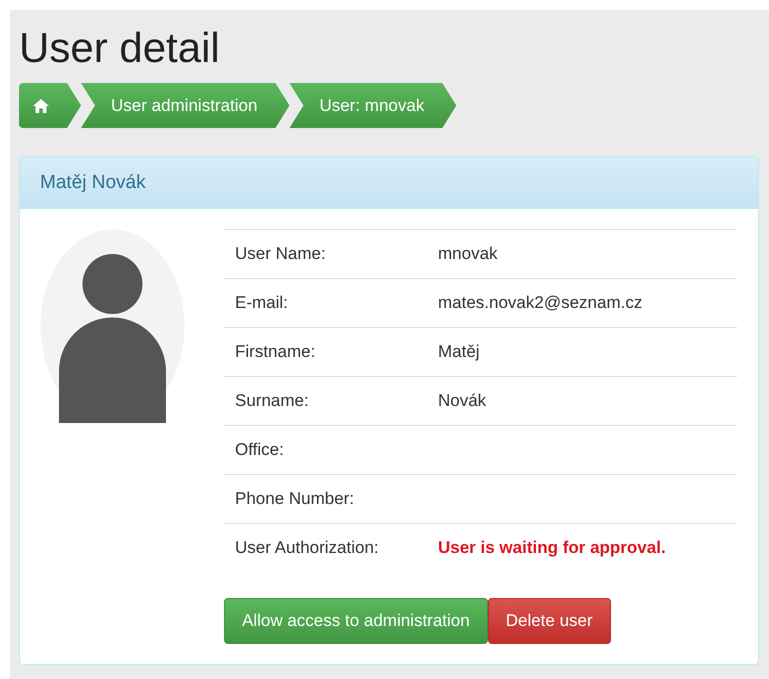  Describe the element at coordinates (307, 548) in the screenshot. I see `field-label: User Authorization:` at that location.